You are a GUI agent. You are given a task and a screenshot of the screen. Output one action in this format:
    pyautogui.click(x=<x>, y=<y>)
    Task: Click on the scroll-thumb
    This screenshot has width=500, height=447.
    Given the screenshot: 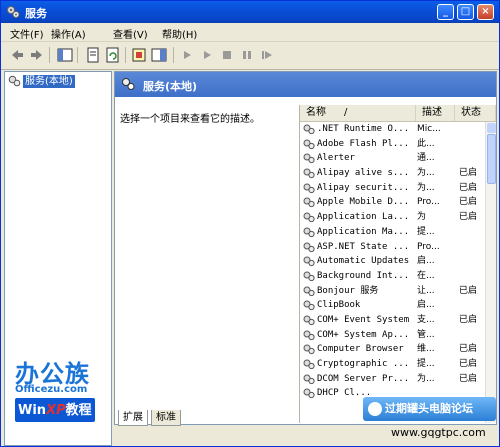 What is the action you would take?
    pyautogui.click(x=491, y=159)
    